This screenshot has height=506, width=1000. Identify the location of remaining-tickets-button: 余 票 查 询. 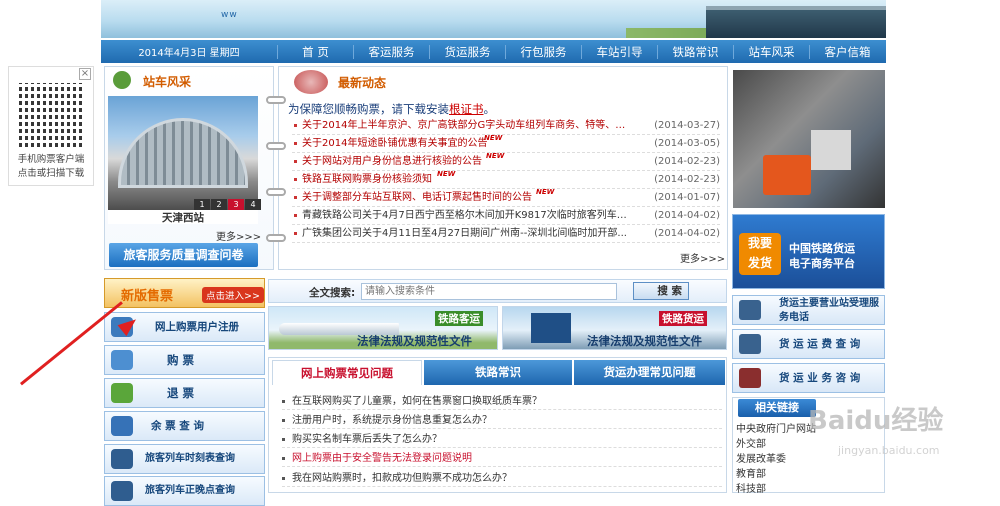
(184, 426).